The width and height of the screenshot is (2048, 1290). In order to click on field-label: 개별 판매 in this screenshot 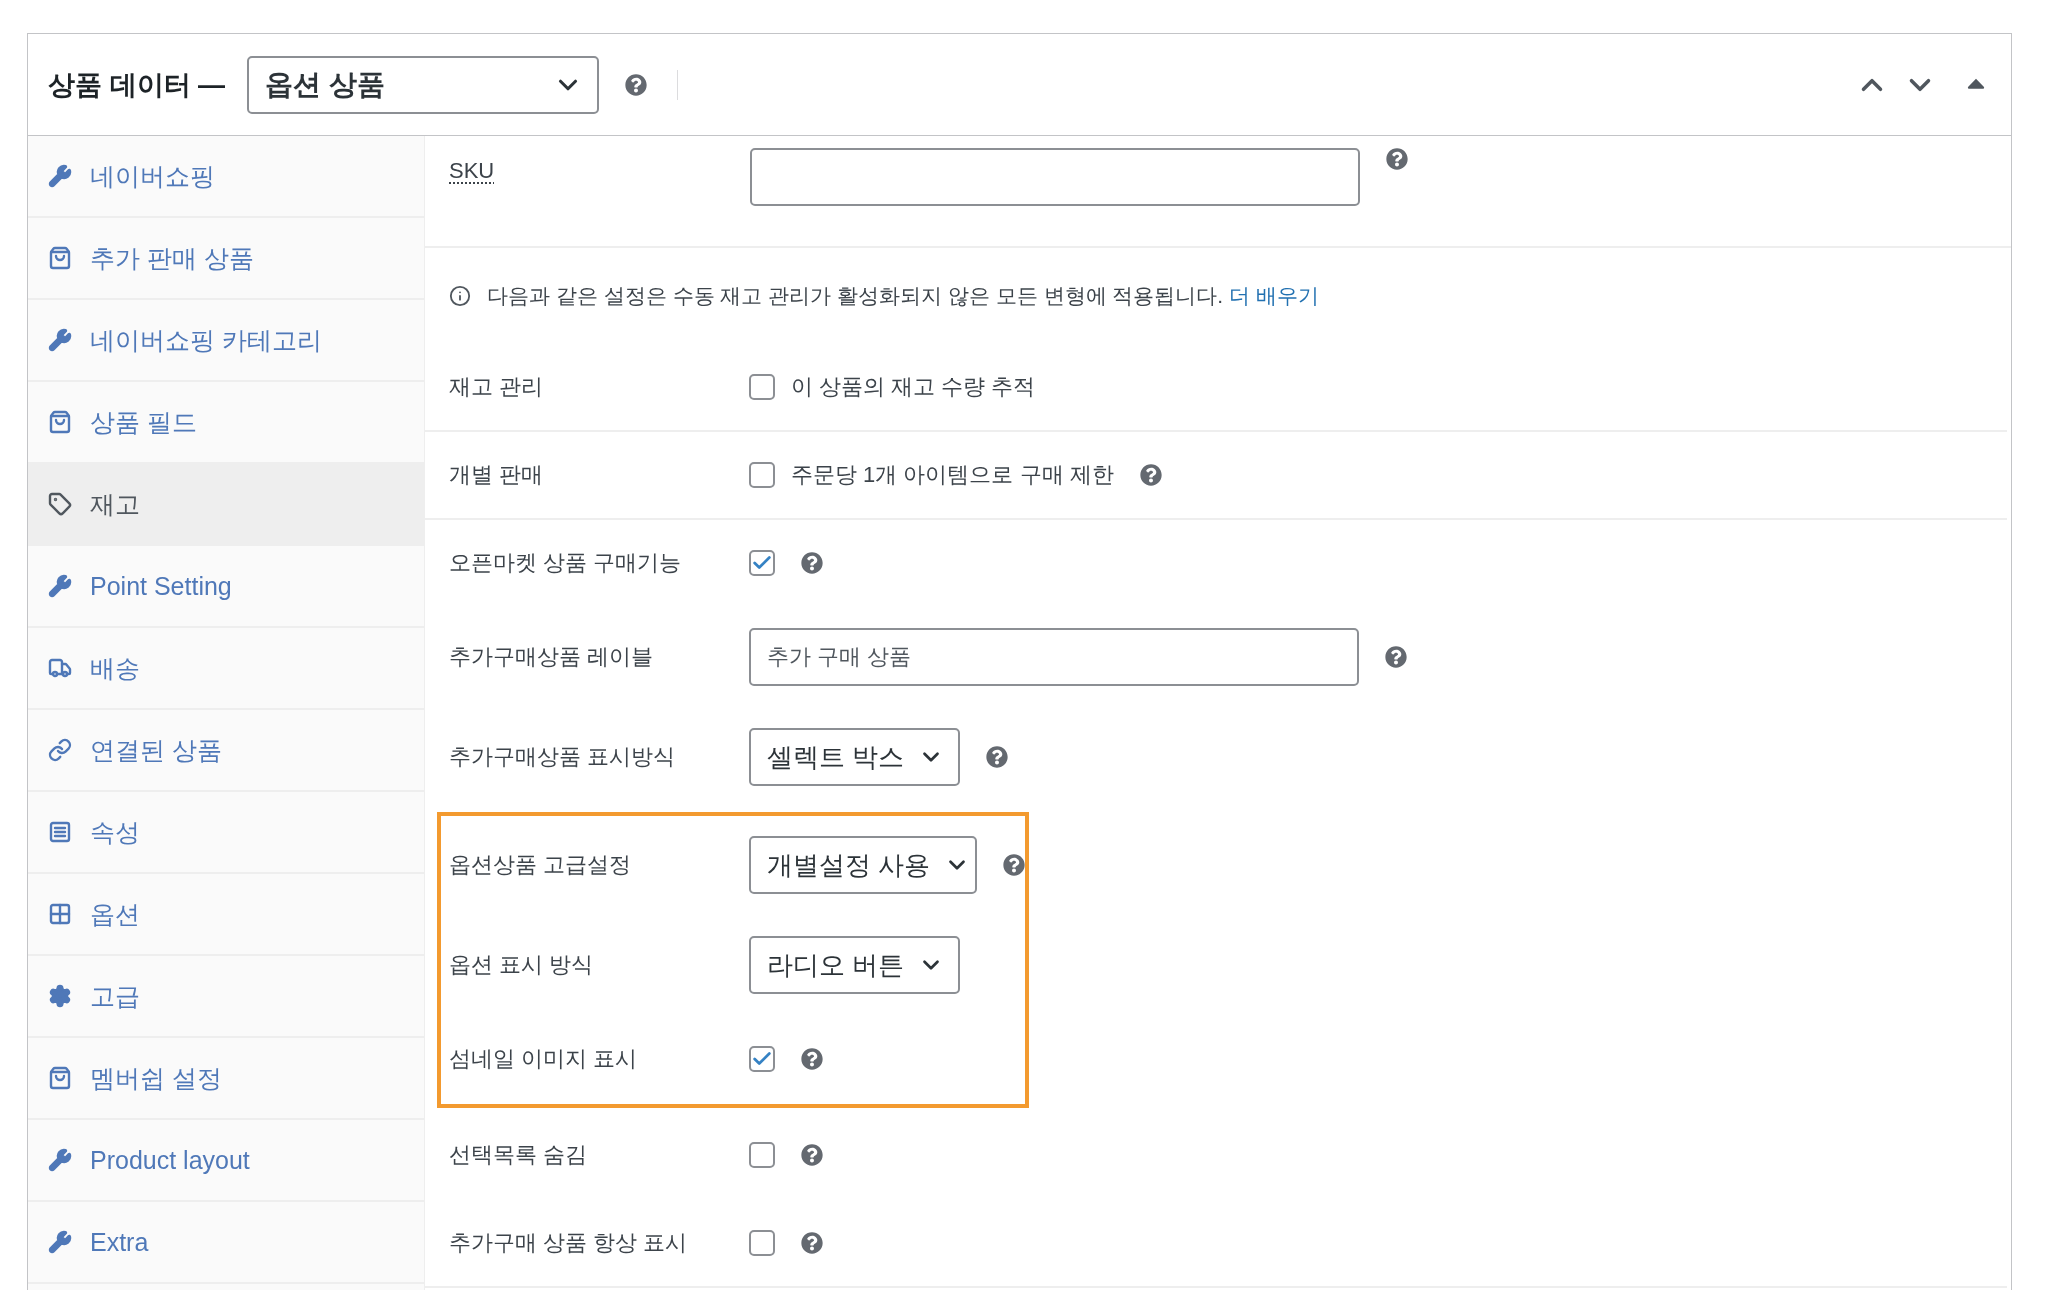, I will do `click(497, 475)`.